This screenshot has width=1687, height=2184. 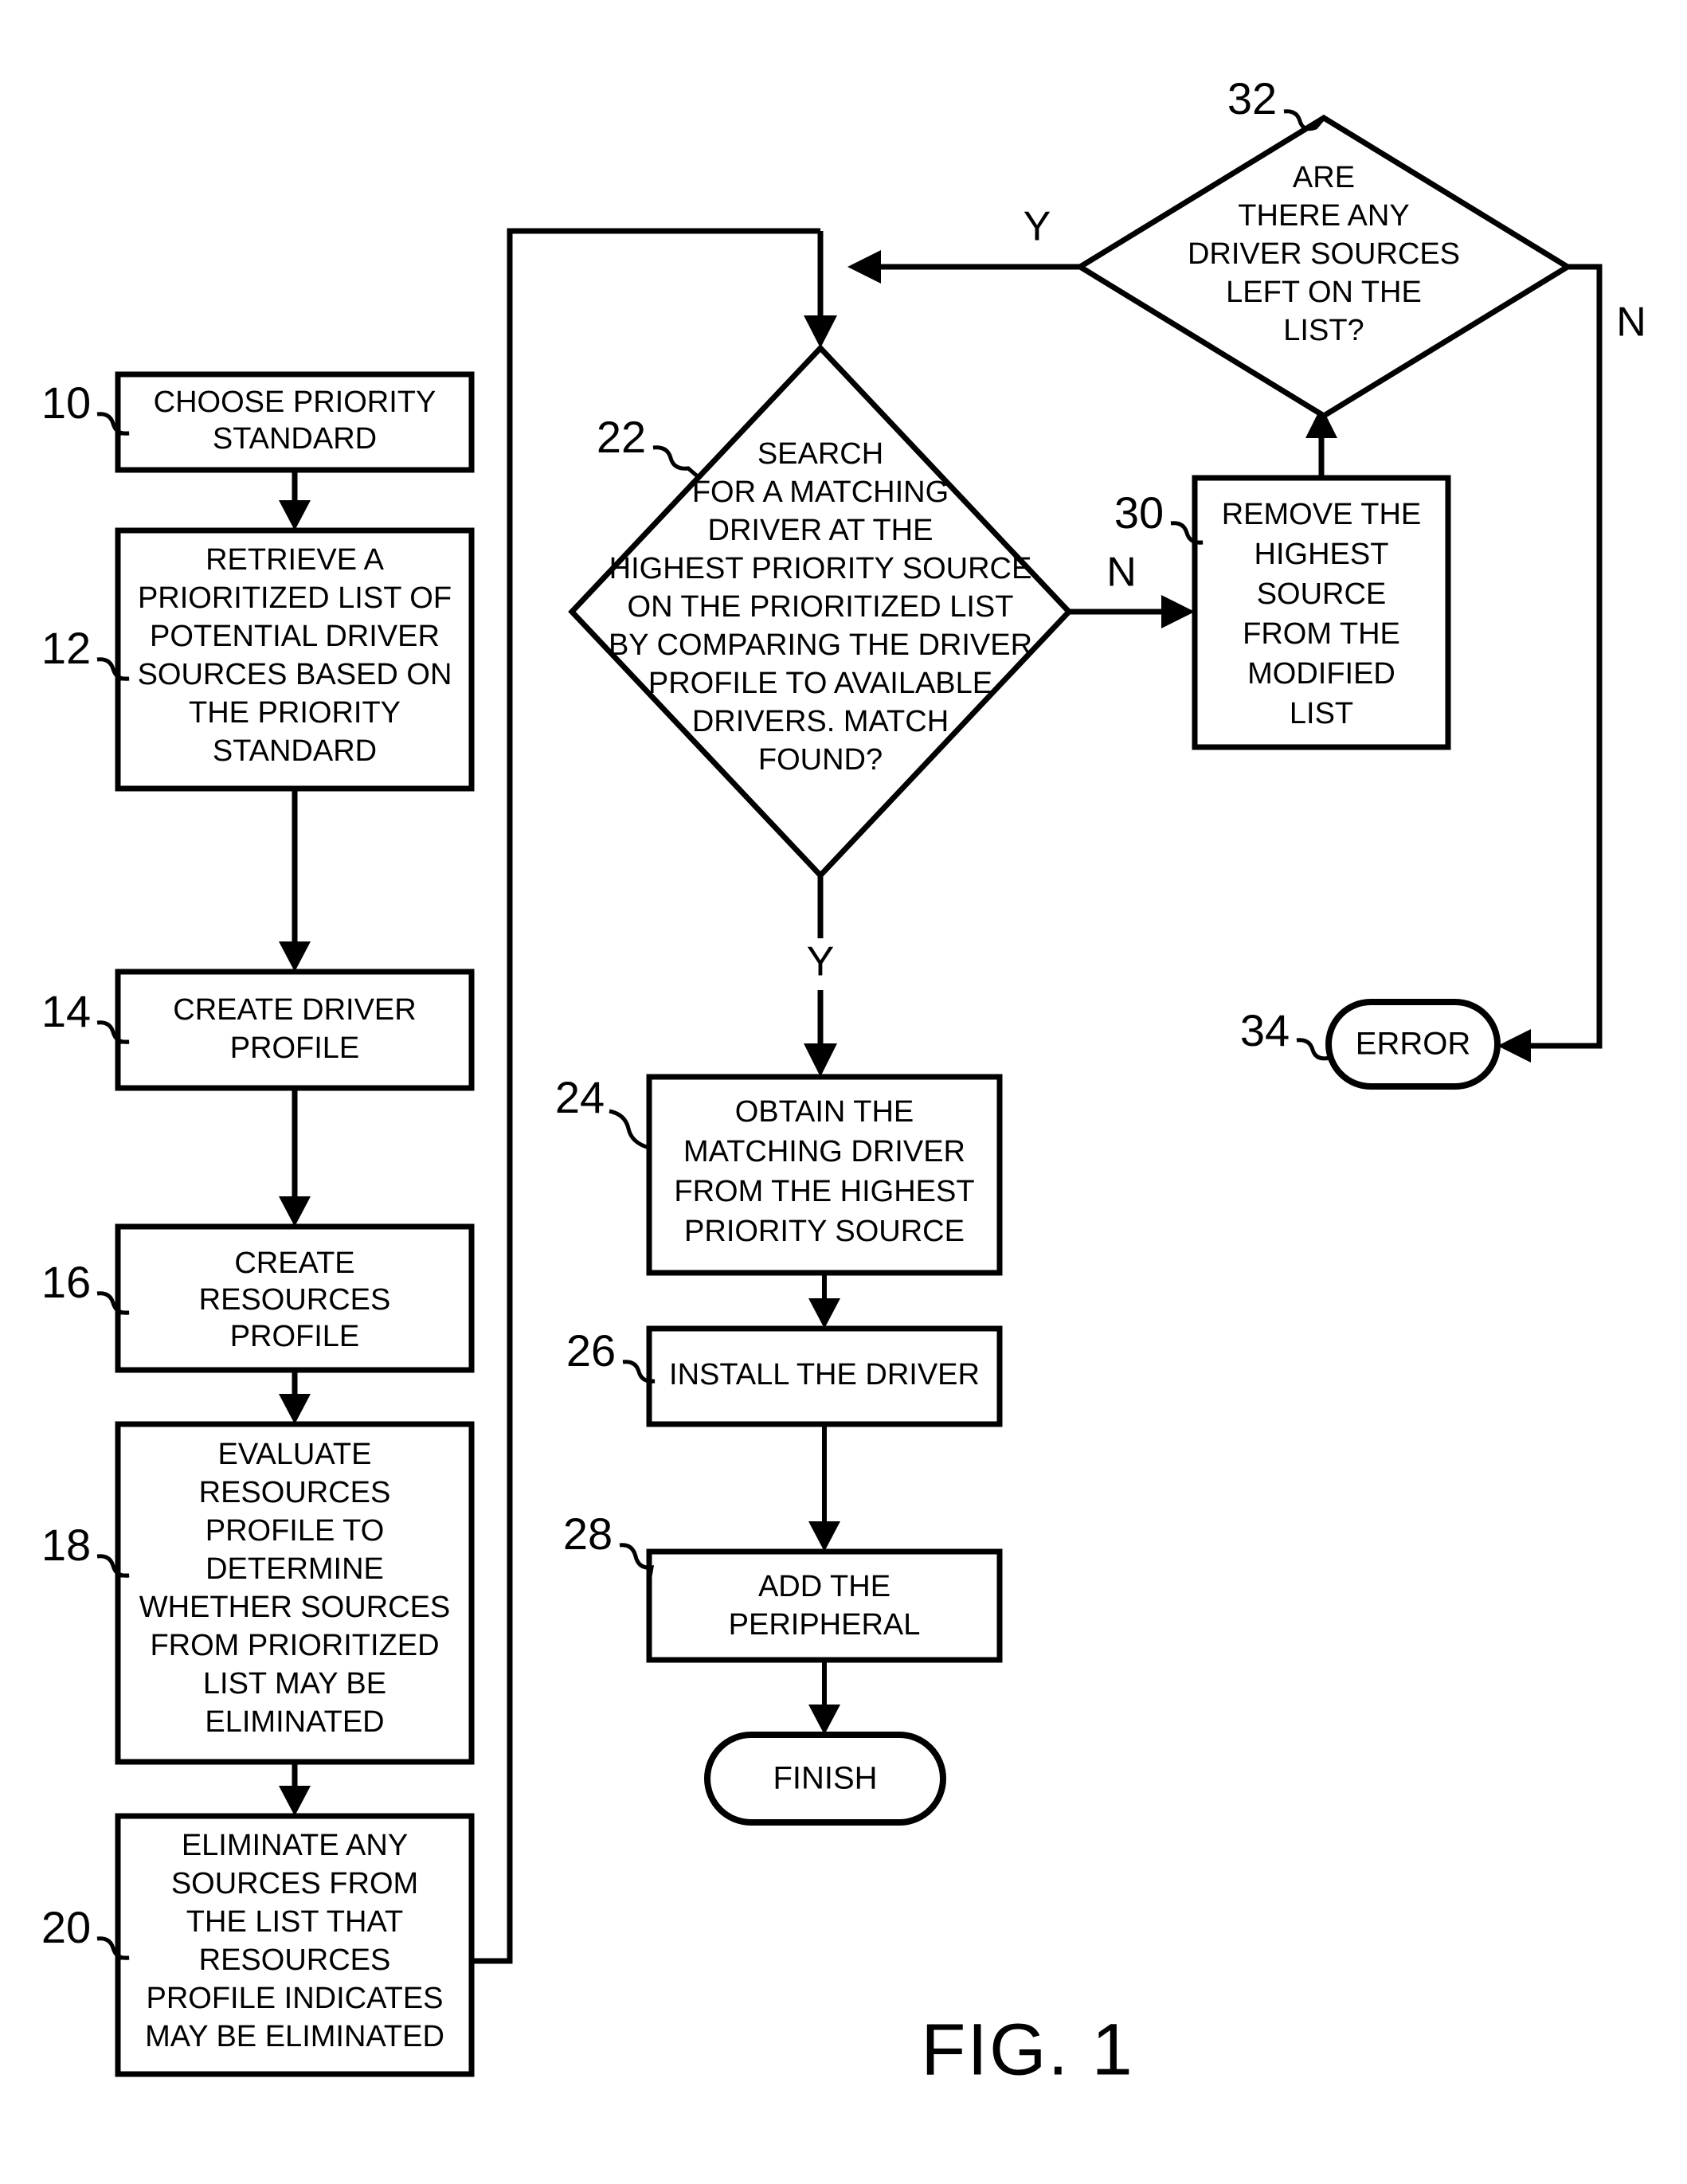 What do you see at coordinates (295, 1531) in the screenshot?
I see `node-18-line-2: PROFILE TO` at bounding box center [295, 1531].